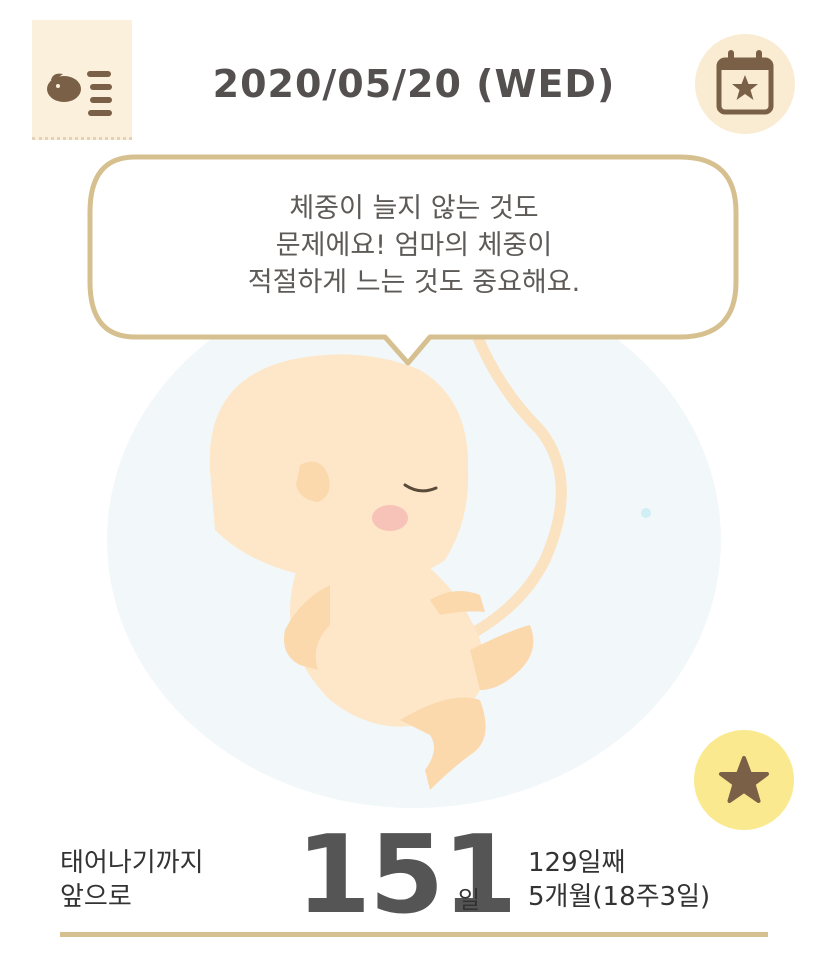  Describe the element at coordinates (414, 282) in the screenshot. I see `speech-line: 적절하게 느는 것도 중요해요.` at that location.